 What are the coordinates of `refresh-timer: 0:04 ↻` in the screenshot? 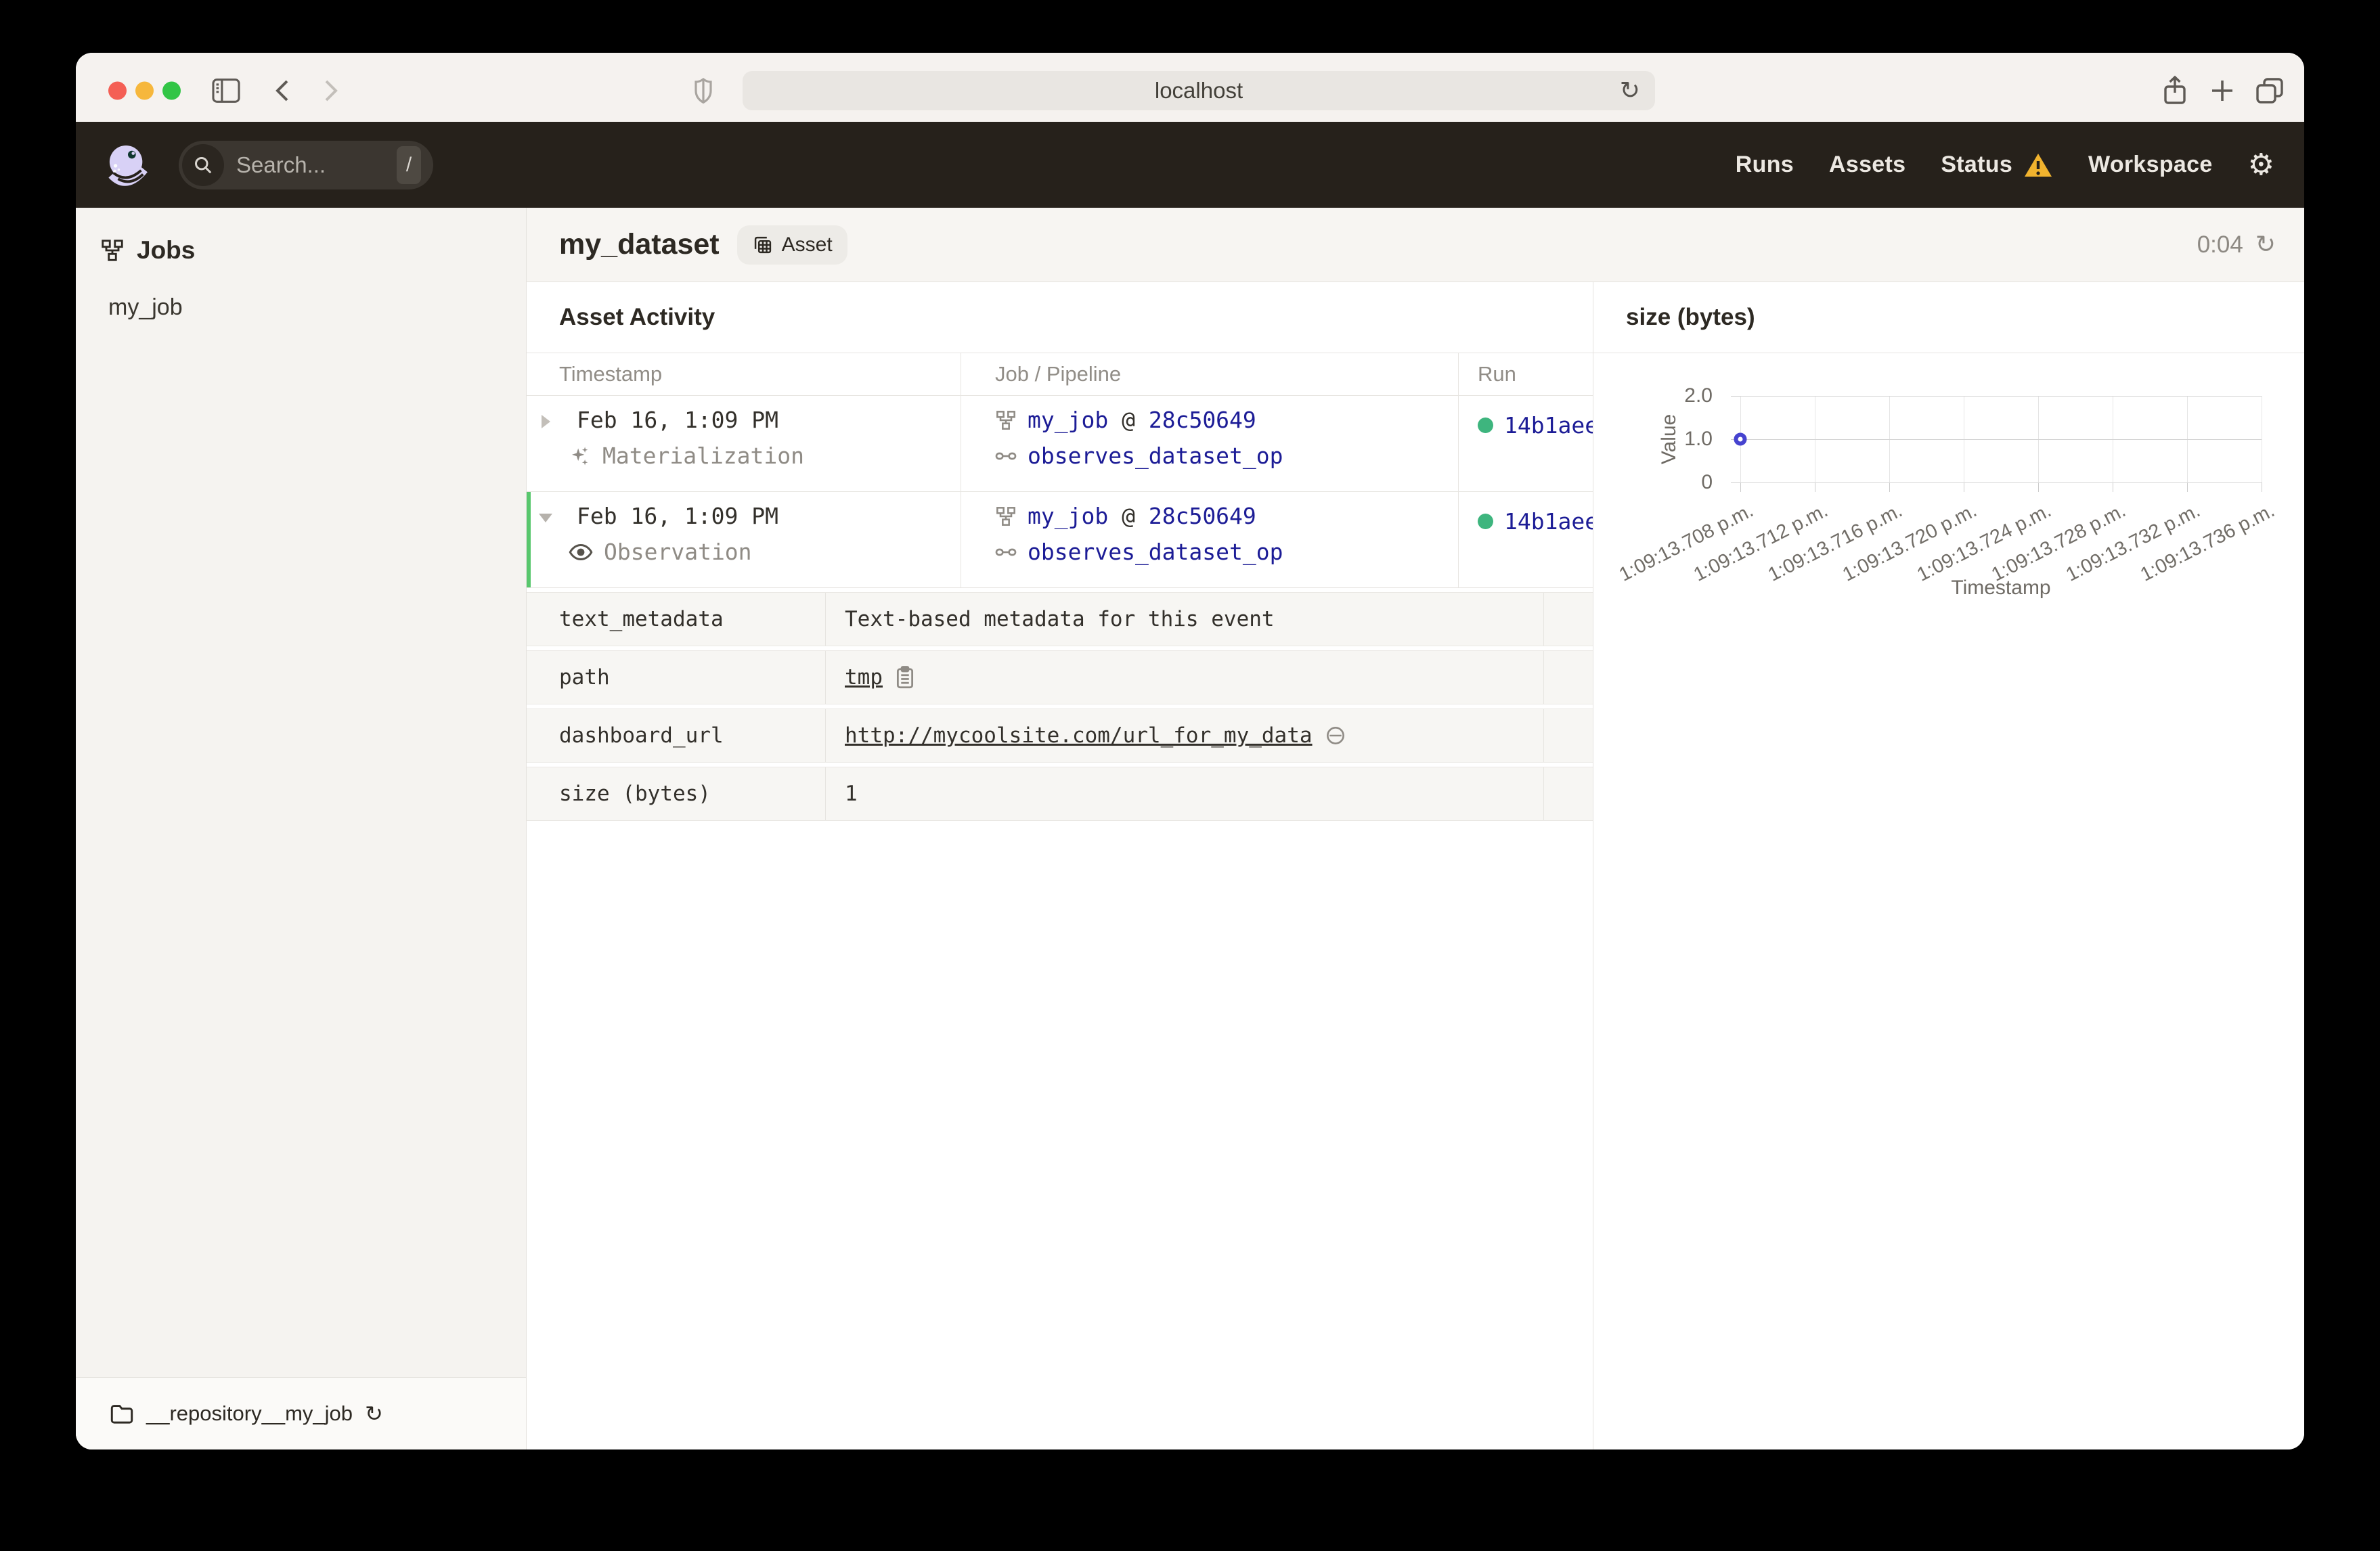 It's located at (2250, 244).